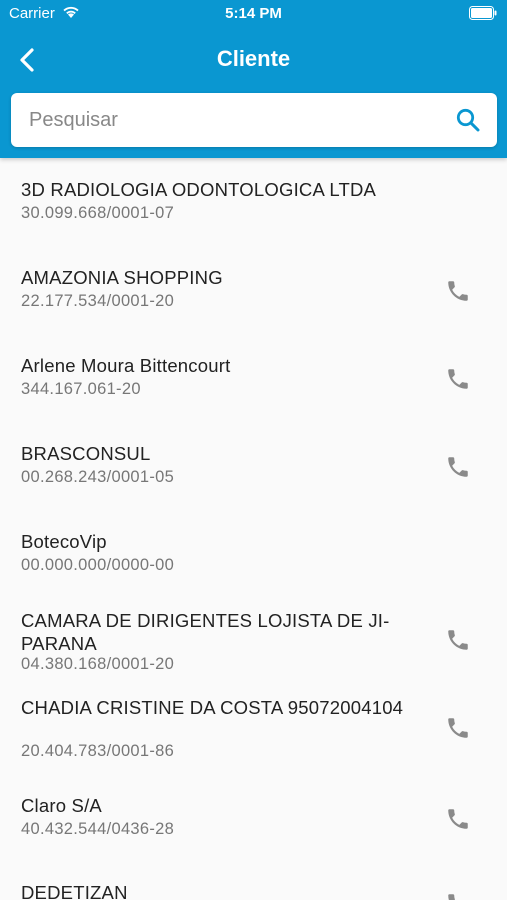 This screenshot has height=900, width=507. I want to click on client-document: 04.380.168/0001-20, so click(98, 664).